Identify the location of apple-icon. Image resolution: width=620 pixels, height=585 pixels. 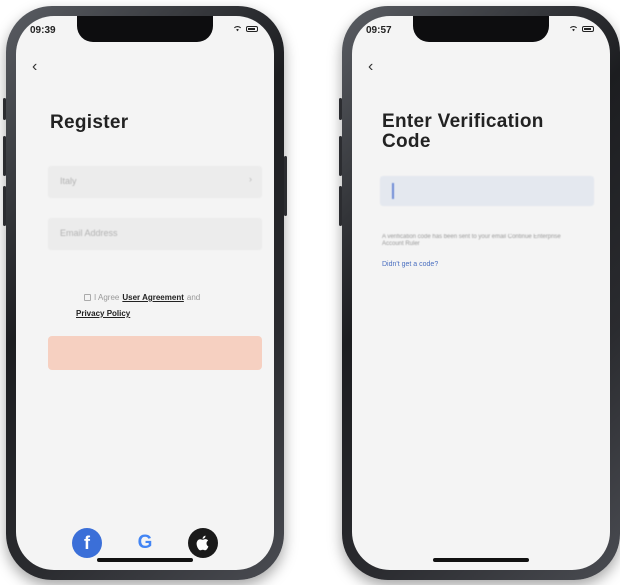
(203, 543).